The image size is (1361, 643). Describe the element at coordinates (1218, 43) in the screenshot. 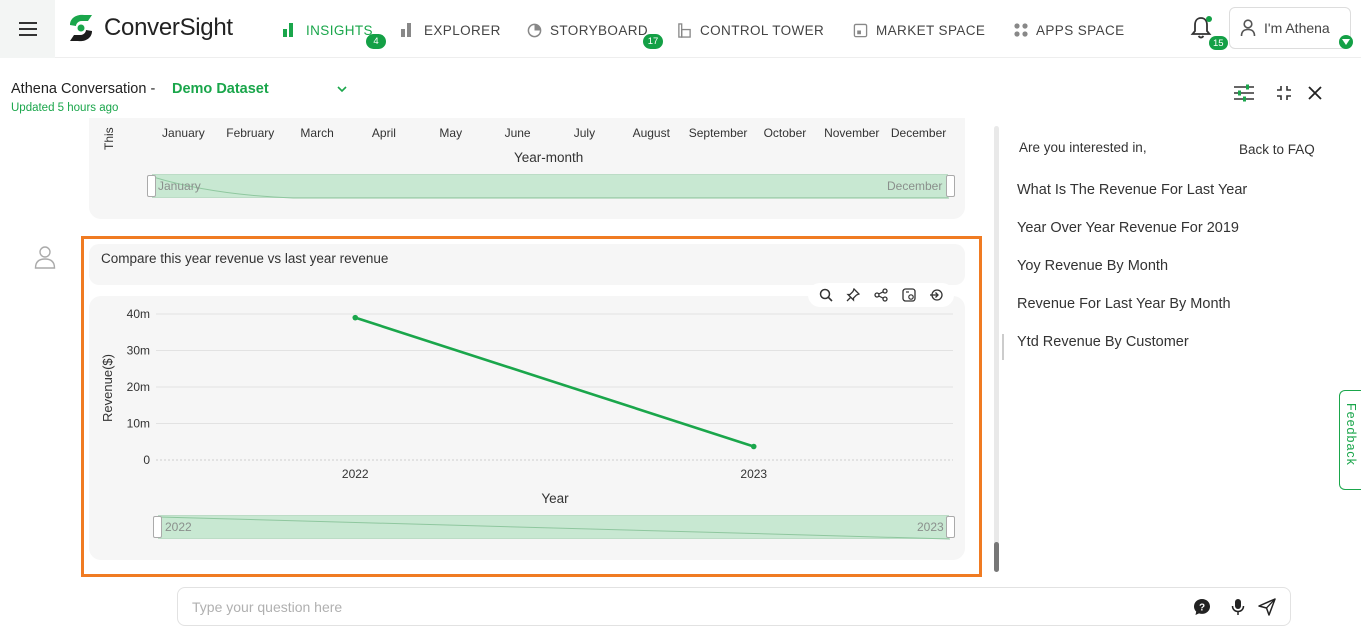

I see `notifications-badge: 15` at that location.